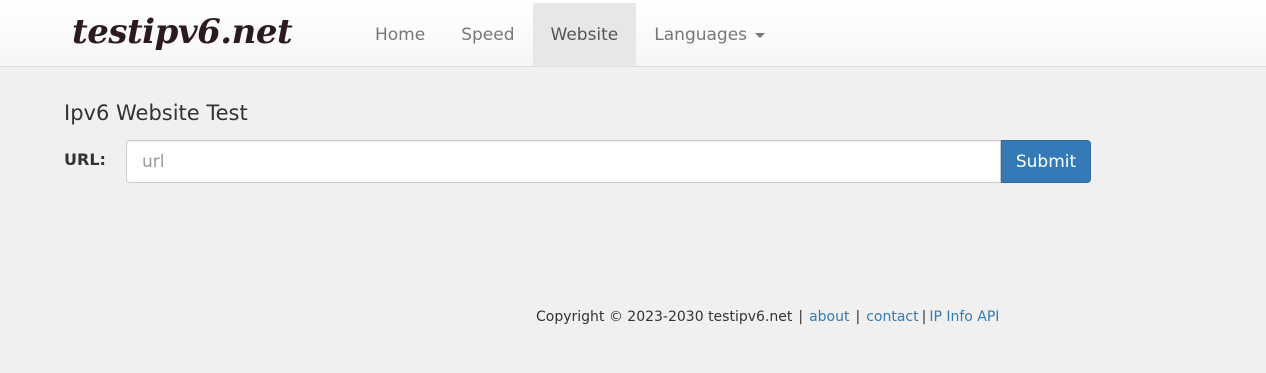 The image size is (1266, 373). What do you see at coordinates (156, 113) in the screenshot?
I see `page-title: Ipv6 Website Test` at bounding box center [156, 113].